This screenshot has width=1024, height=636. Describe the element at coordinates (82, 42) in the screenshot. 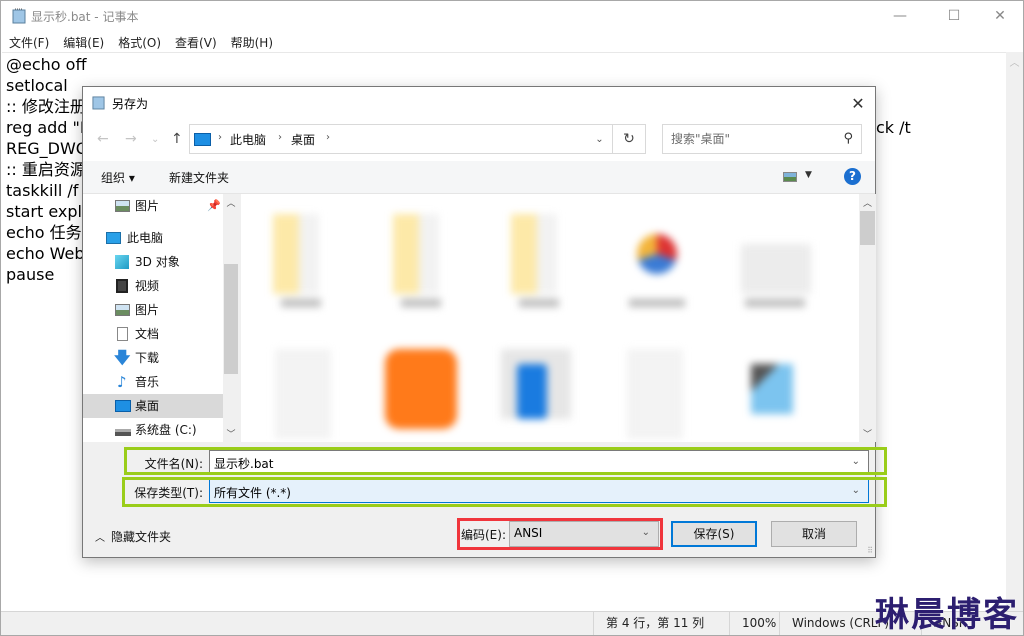

I see `menu-edit: 编辑(E)` at that location.